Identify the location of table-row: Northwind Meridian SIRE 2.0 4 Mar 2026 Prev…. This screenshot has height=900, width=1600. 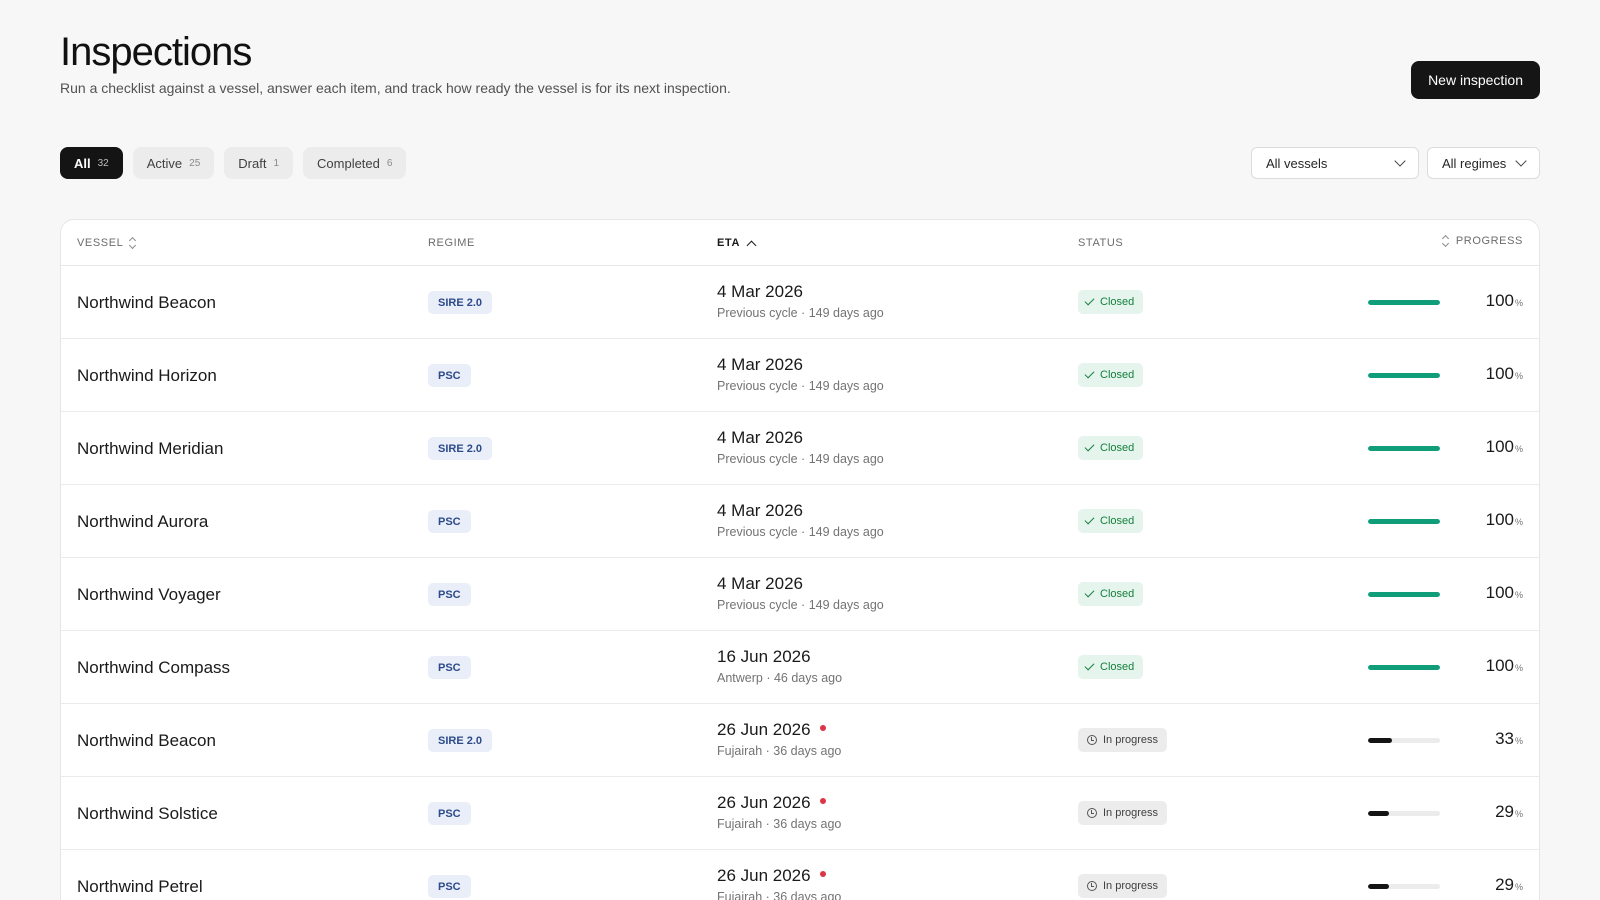
(800, 448).